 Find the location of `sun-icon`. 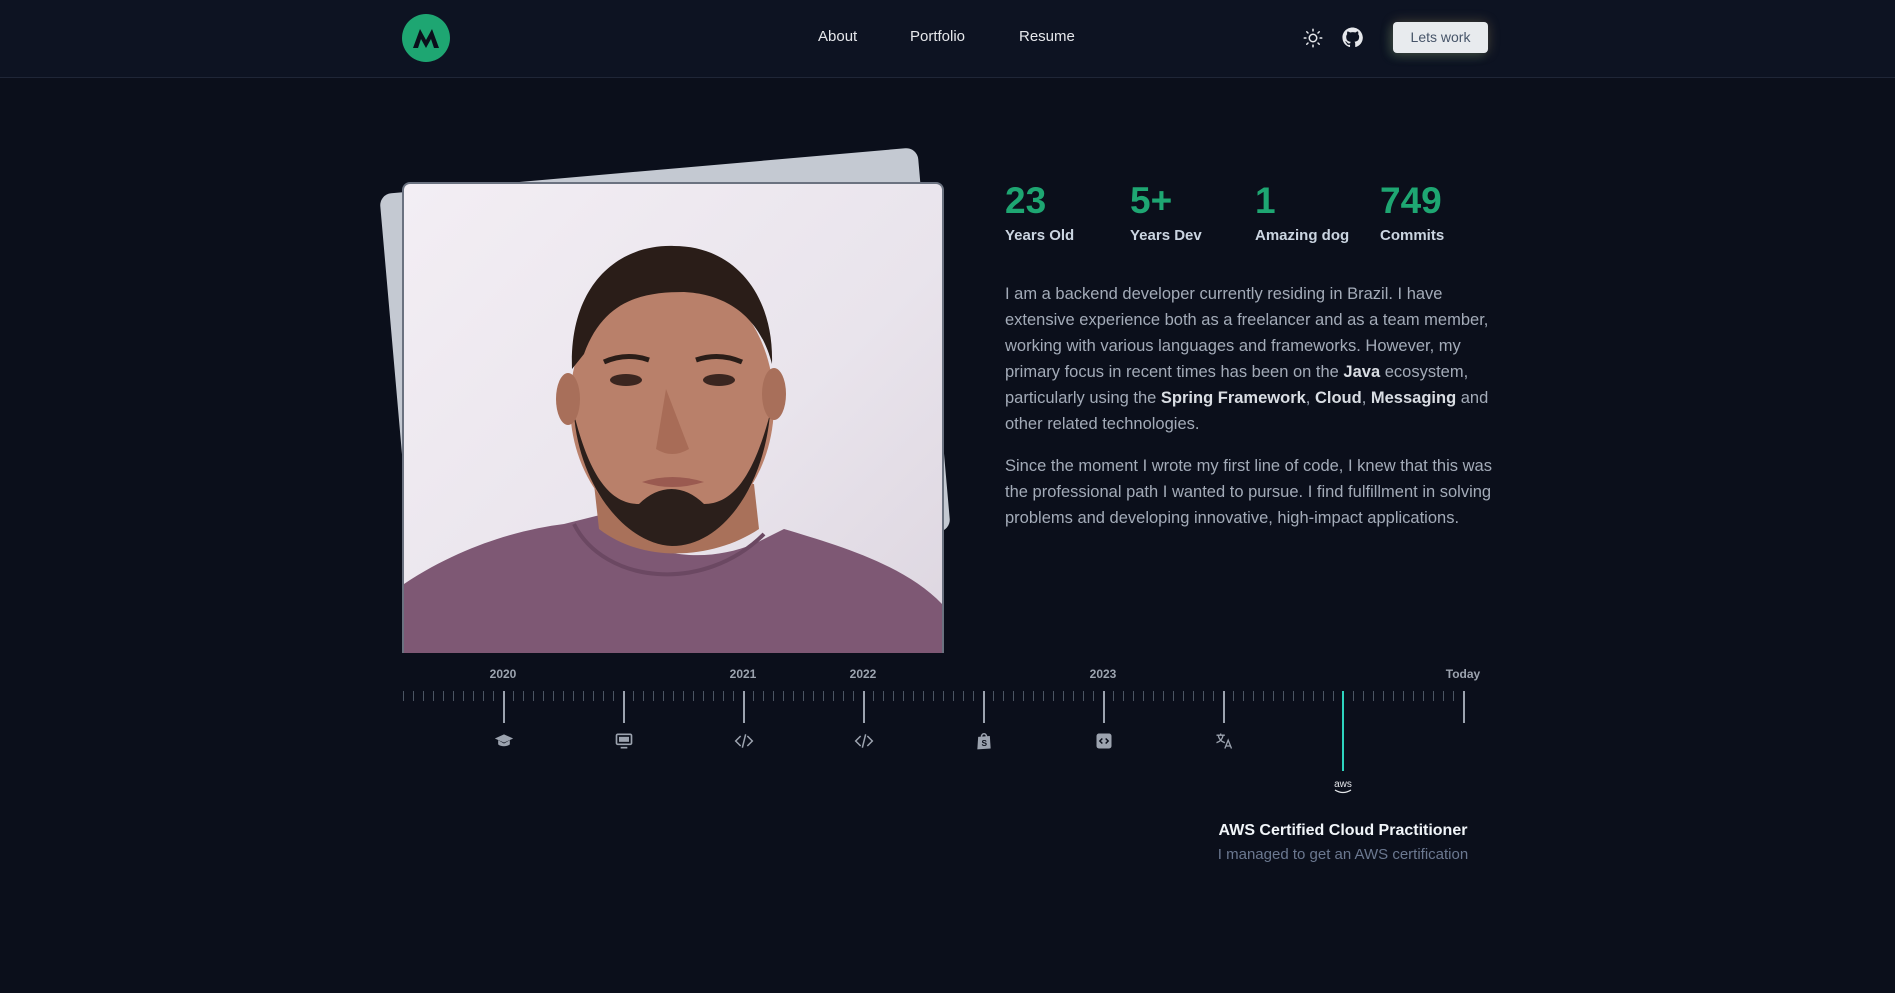

sun-icon is located at coordinates (1313, 38).